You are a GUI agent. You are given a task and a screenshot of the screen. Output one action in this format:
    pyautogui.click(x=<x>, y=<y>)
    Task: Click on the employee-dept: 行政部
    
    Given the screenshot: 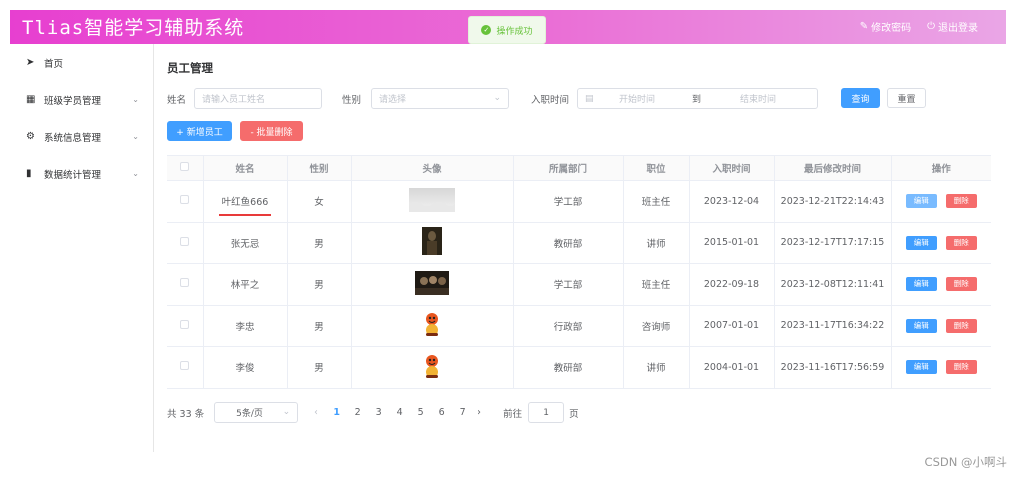 What is the action you would take?
    pyautogui.click(x=568, y=326)
    